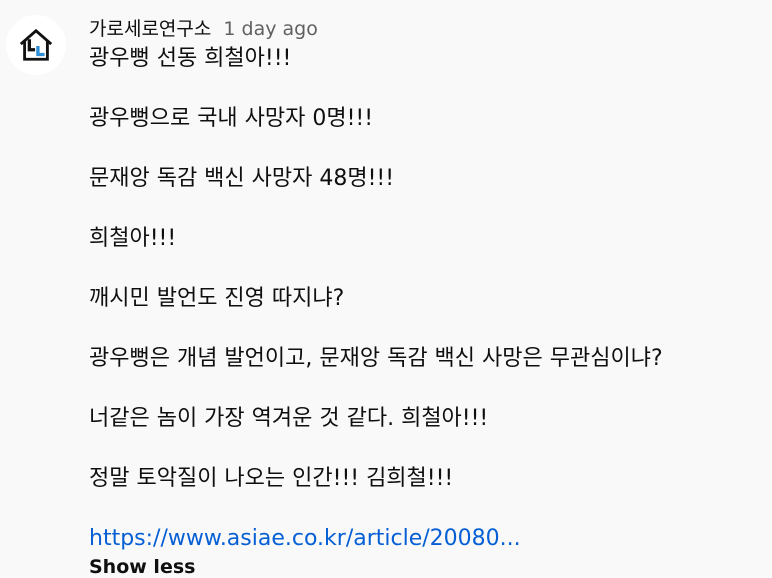 The width and height of the screenshot is (772, 578). I want to click on show-less-button: Show less, so click(142, 567).